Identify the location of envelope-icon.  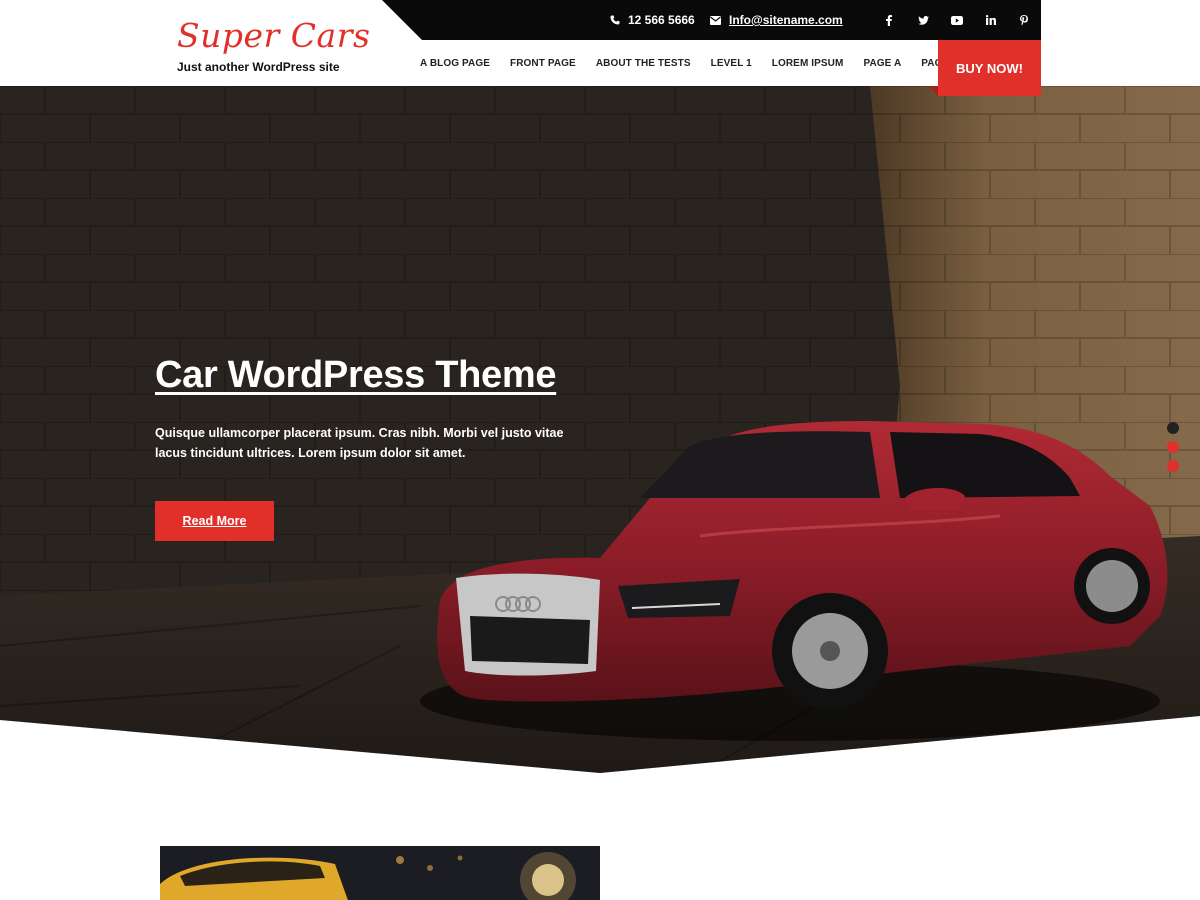
(715, 20).